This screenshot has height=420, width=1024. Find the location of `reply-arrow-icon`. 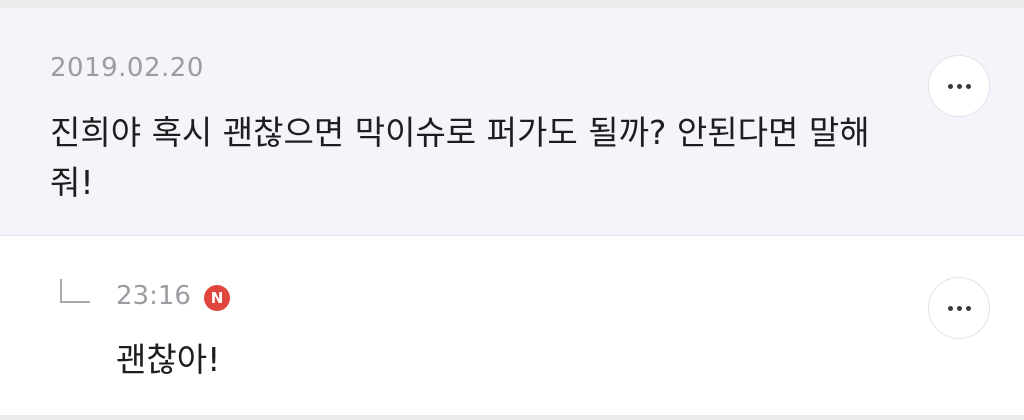

reply-arrow-icon is located at coordinates (75, 291).